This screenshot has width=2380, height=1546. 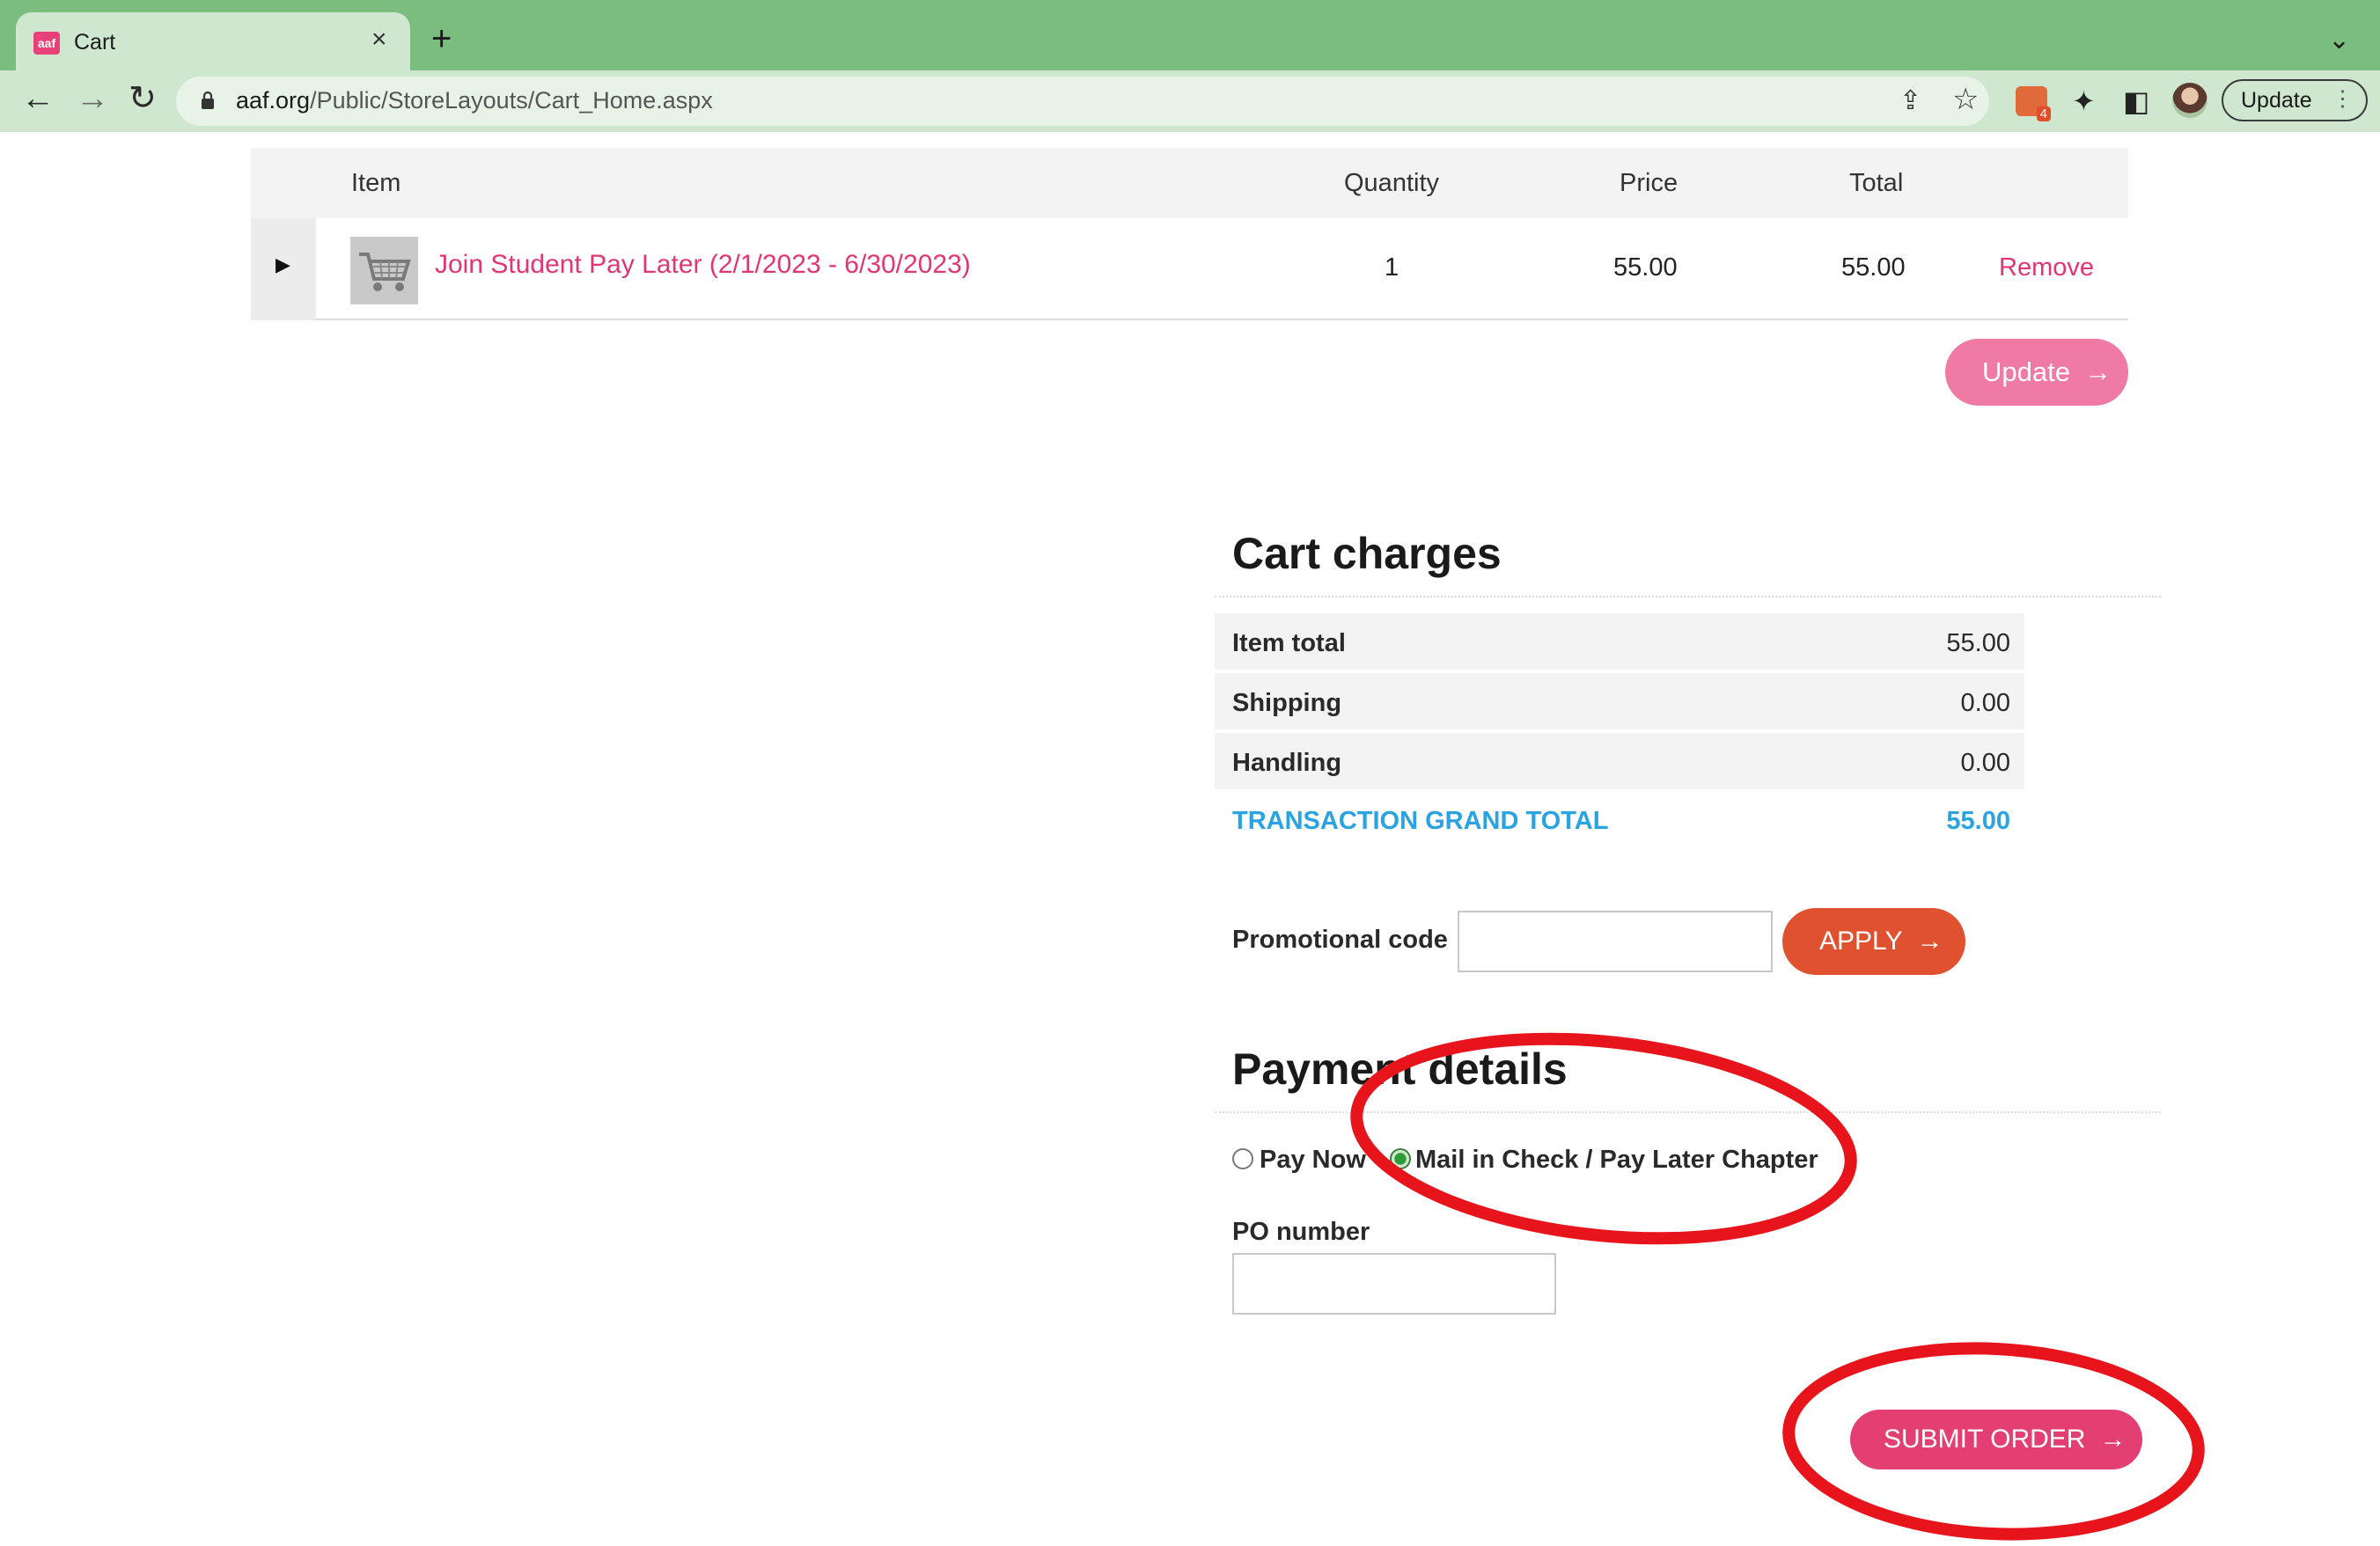 I want to click on charge-value: 55.00, so click(x=1978, y=643).